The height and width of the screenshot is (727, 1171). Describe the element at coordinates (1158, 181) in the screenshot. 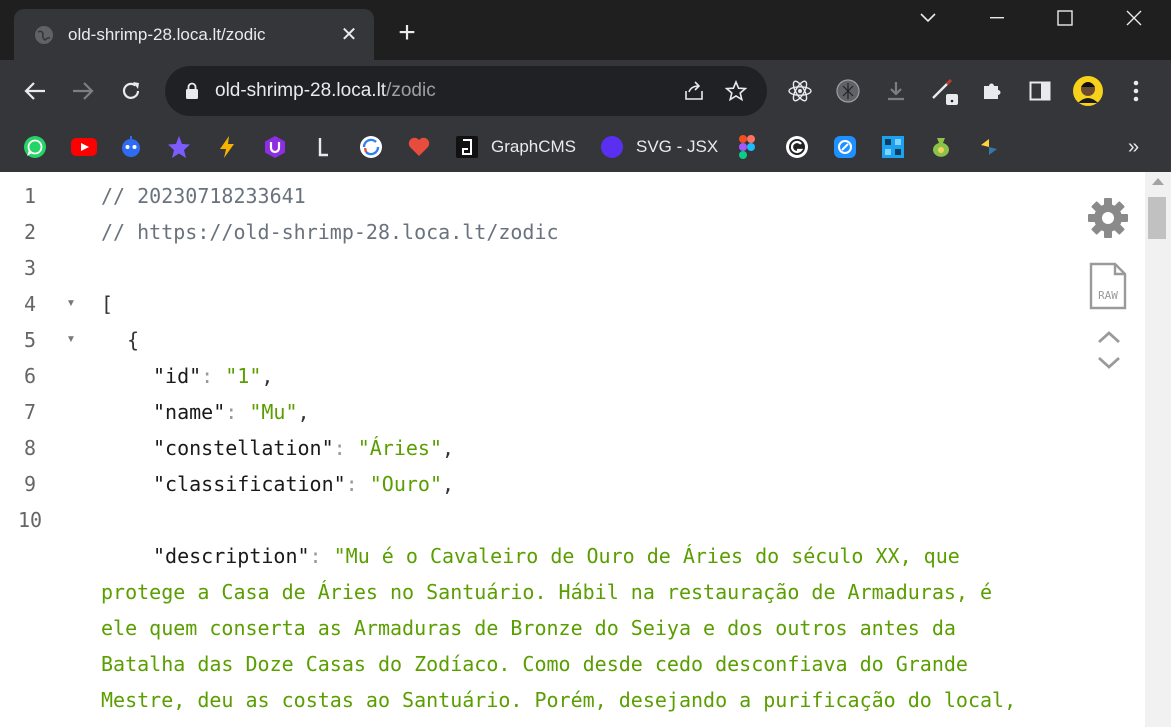

I see `scroll-up-arrow` at that location.